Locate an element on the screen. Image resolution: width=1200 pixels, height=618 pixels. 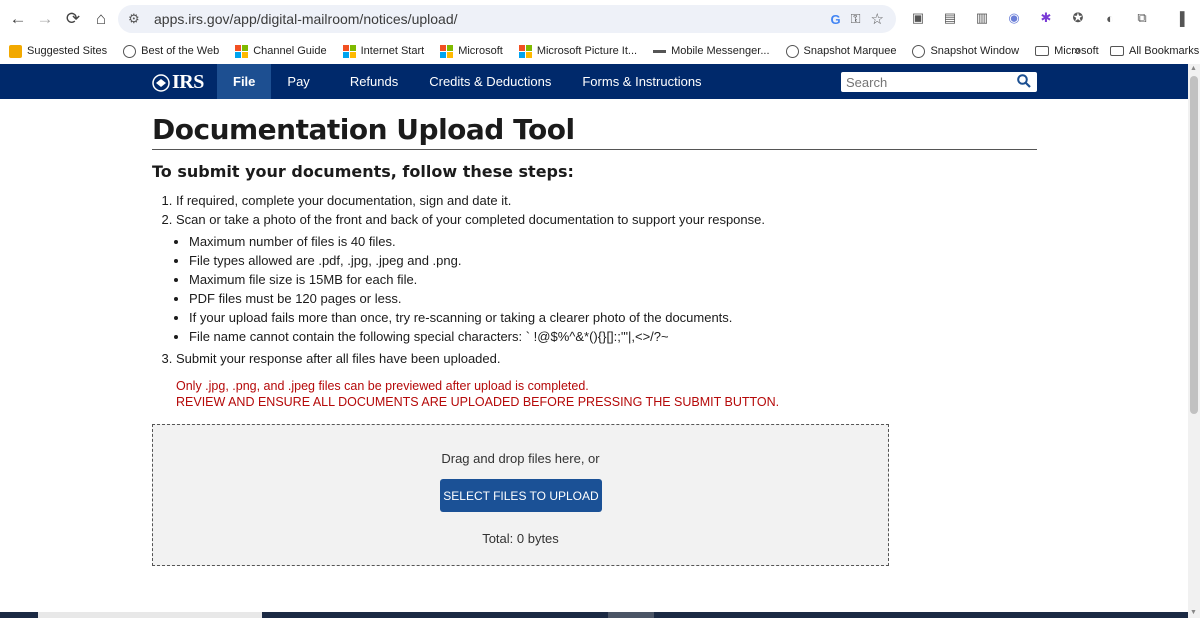
bookmark-best-of-web: Best of the Web is located at coordinates (171, 51).